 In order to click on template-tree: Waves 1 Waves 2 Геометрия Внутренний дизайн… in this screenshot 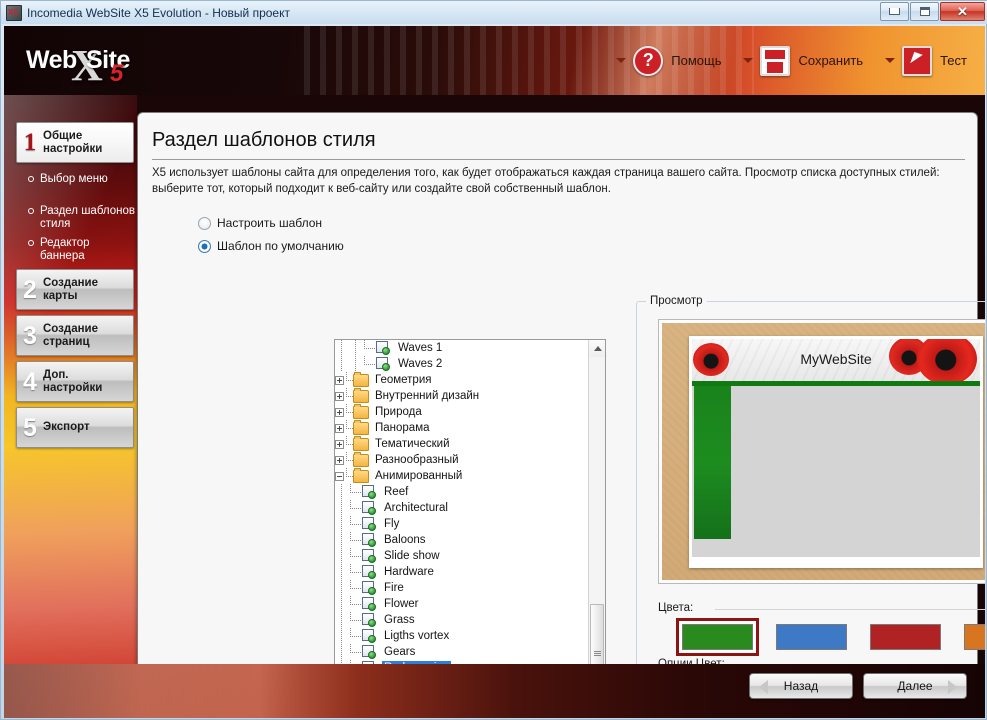, I will do `click(470, 528)`.